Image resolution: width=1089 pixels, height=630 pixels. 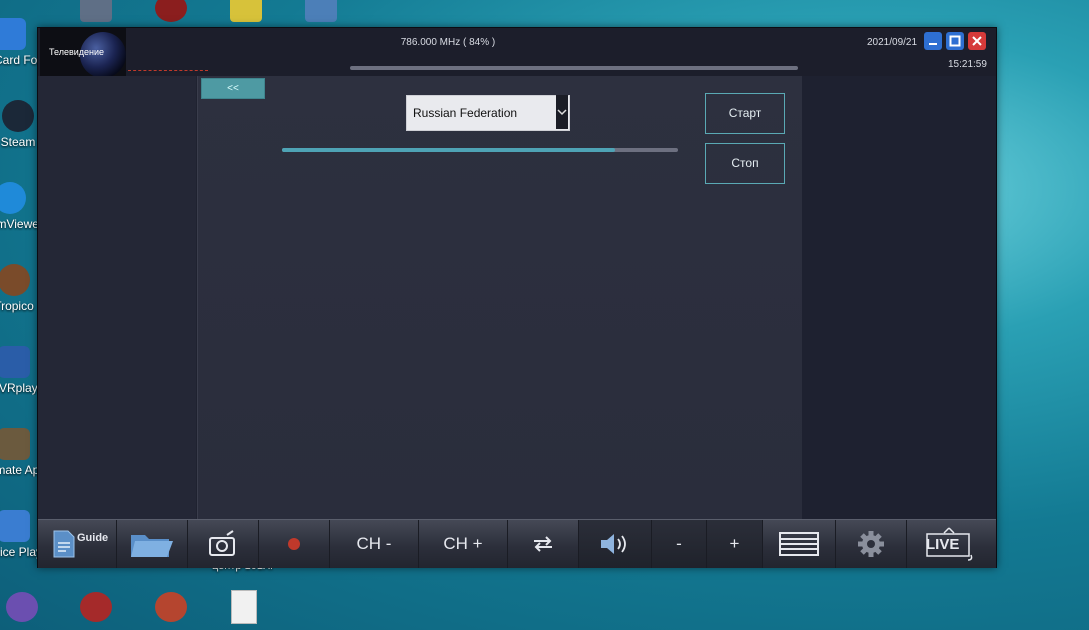 I want to click on country-select-value: Russian Federation, so click(x=465, y=113).